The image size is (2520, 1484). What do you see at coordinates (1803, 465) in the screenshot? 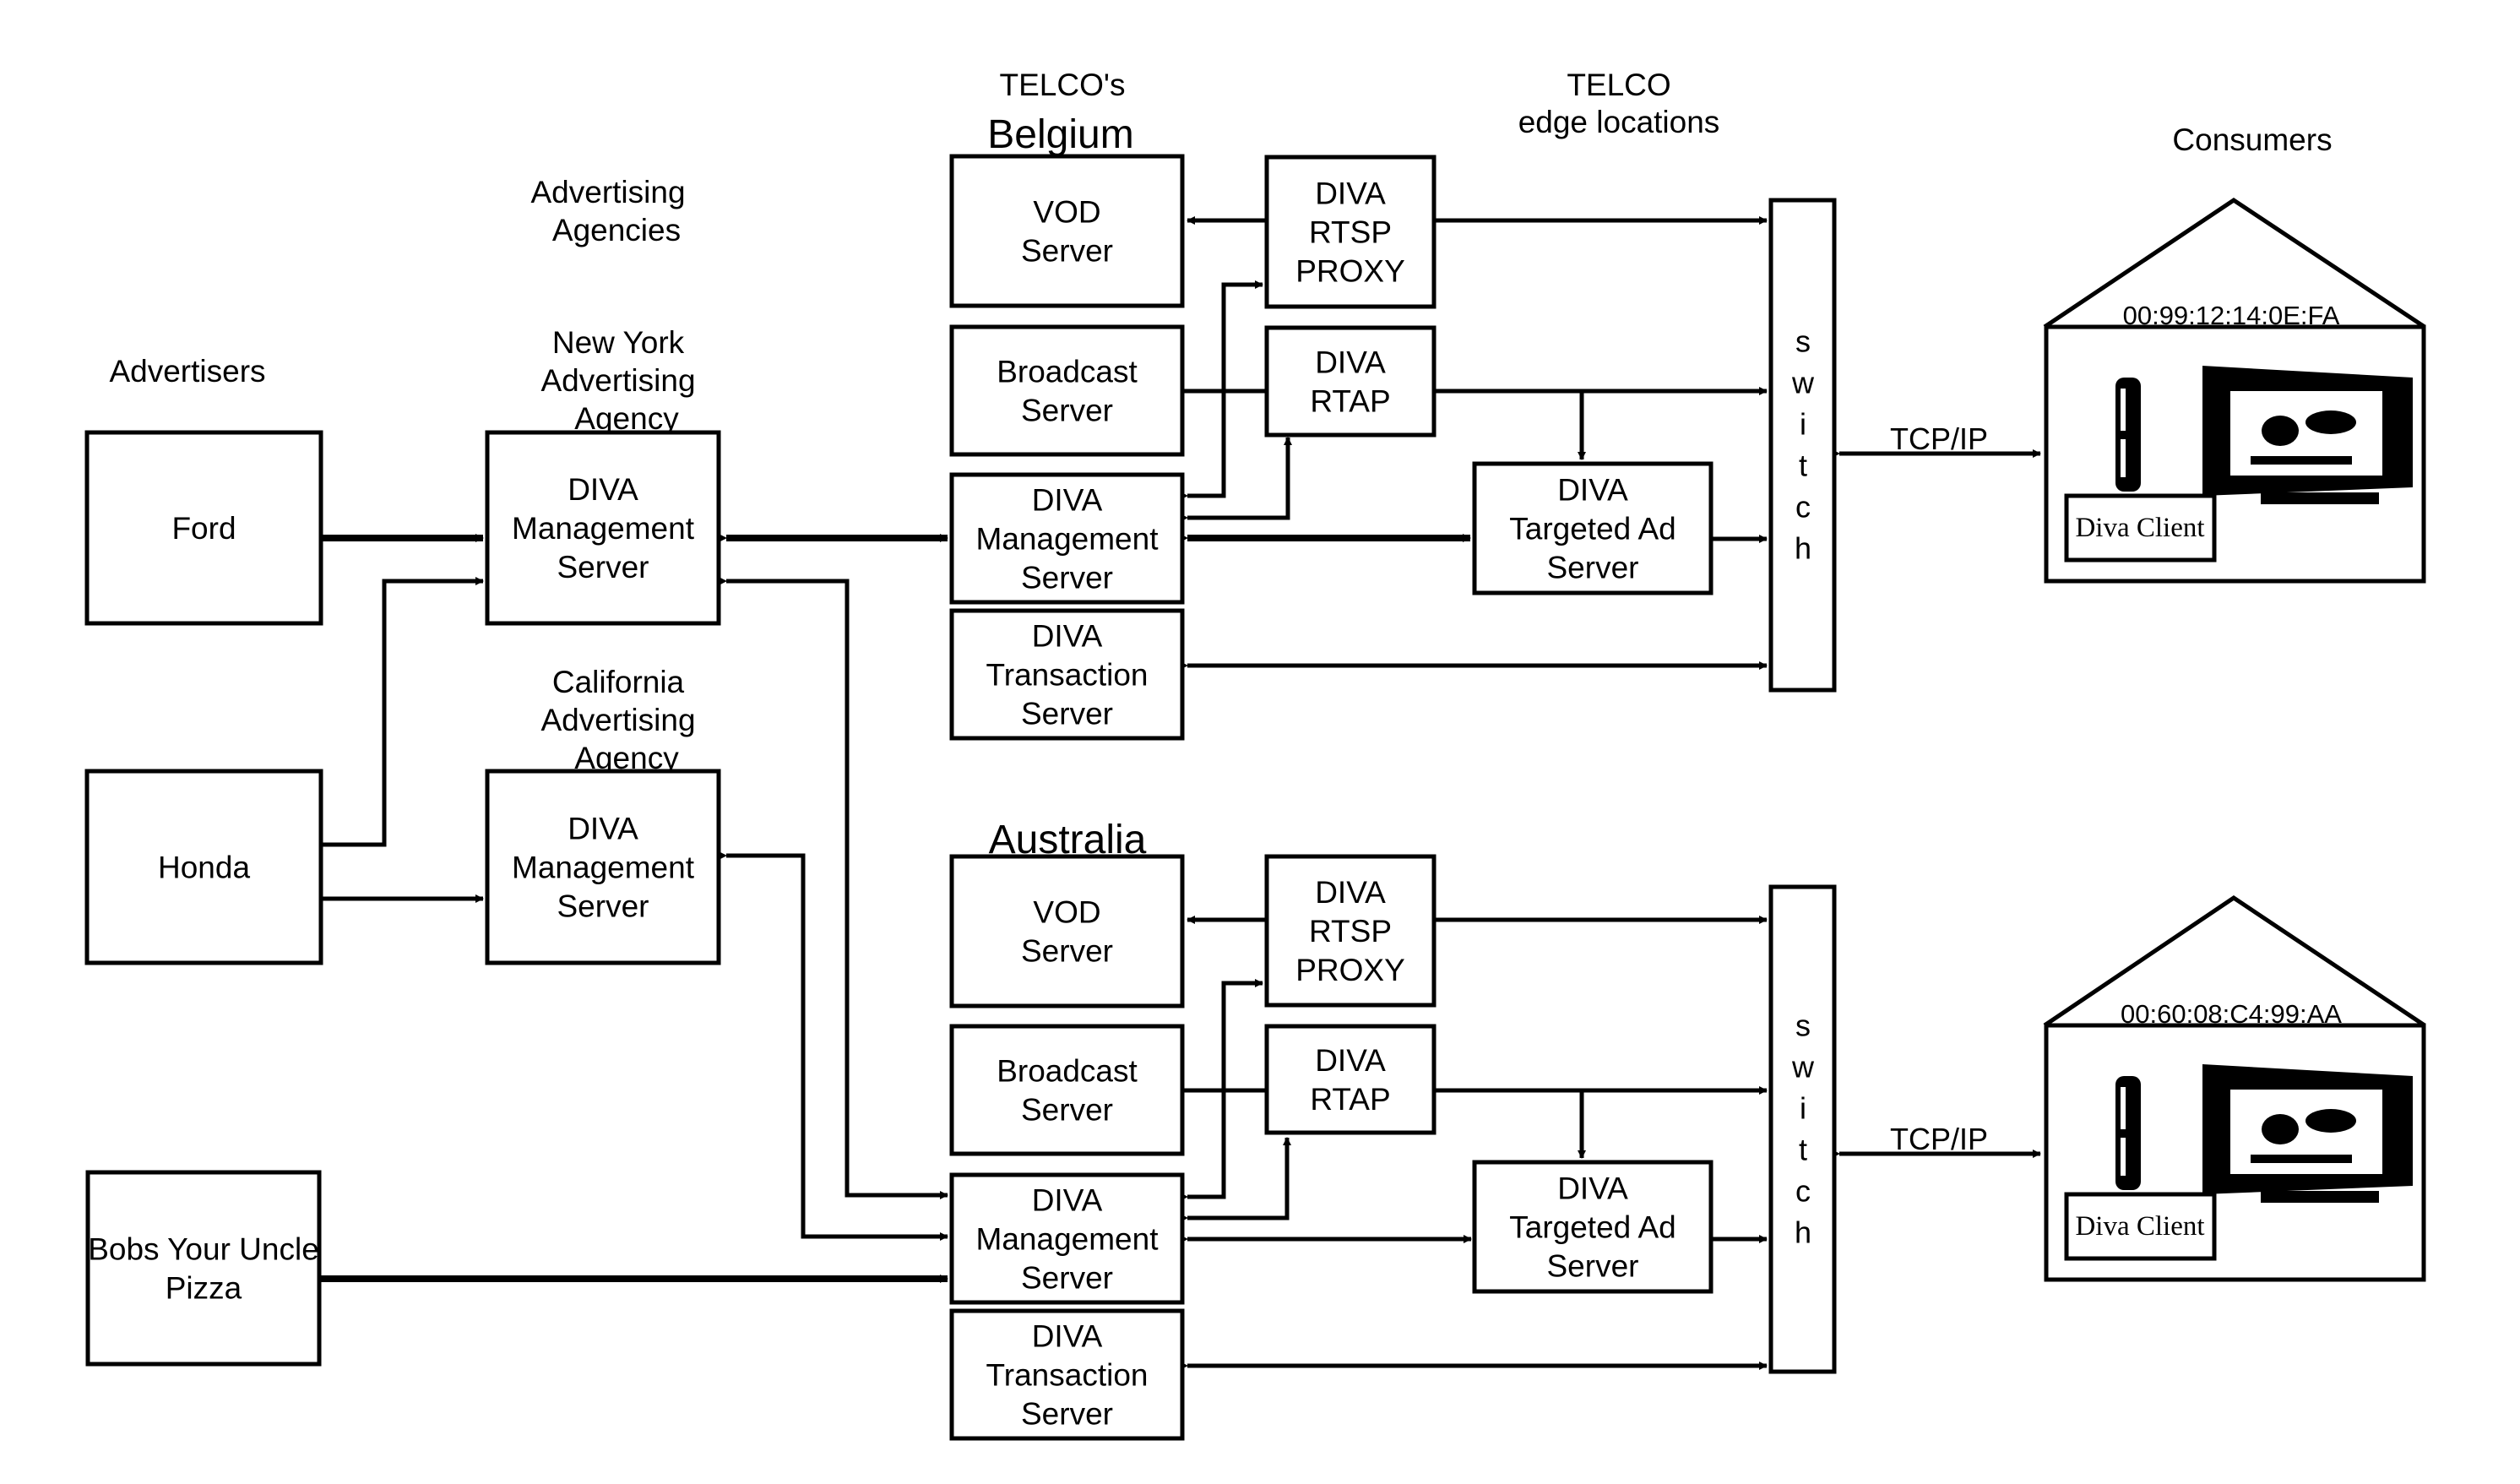
I see `belgium-switch-letter: t` at bounding box center [1803, 465].